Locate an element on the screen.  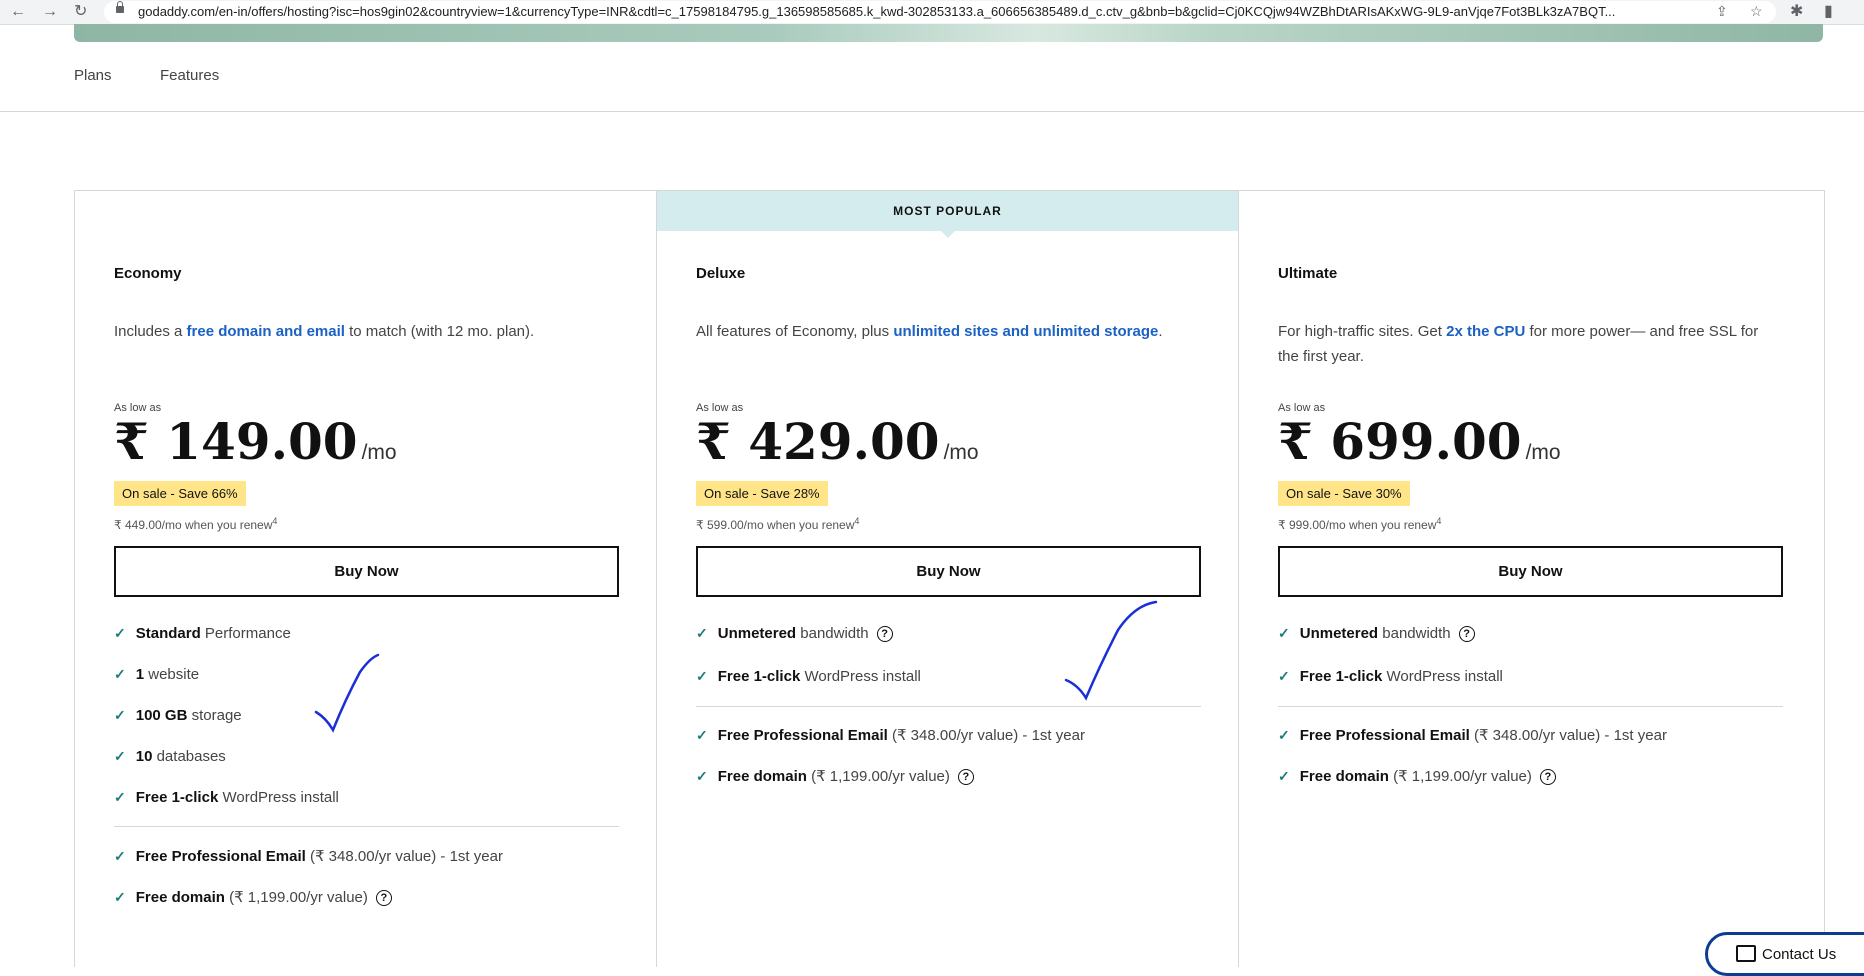
plan-price: ₹ 429.00/mo is located at coordinates (837, 441).